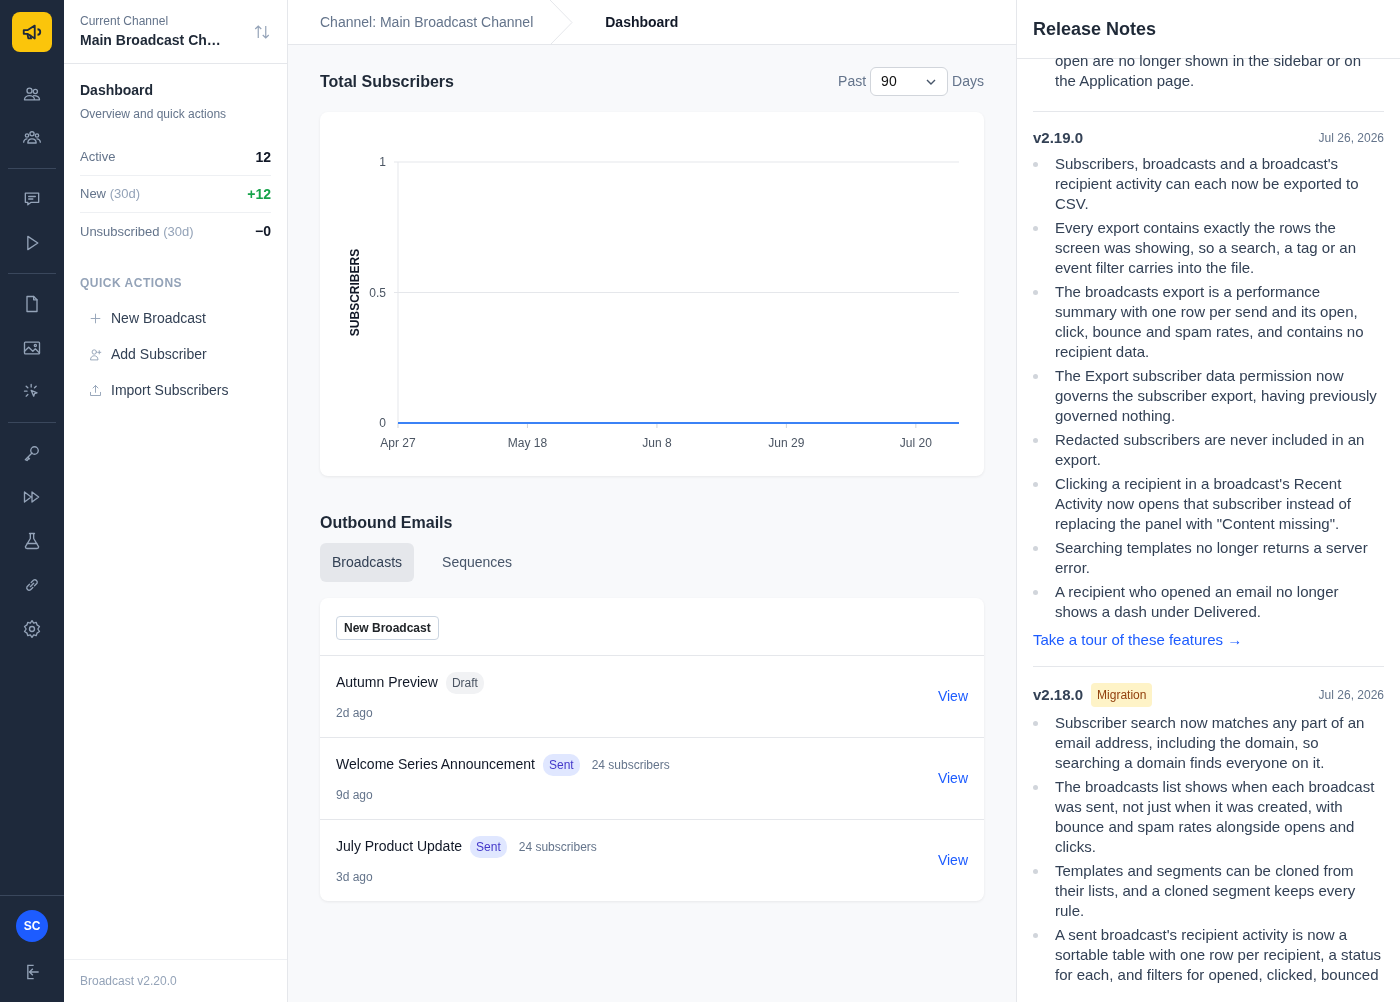 The width and height of the screenshot is (1400, 1002). I want to click on range-suffix: Days, so click(968, 81).